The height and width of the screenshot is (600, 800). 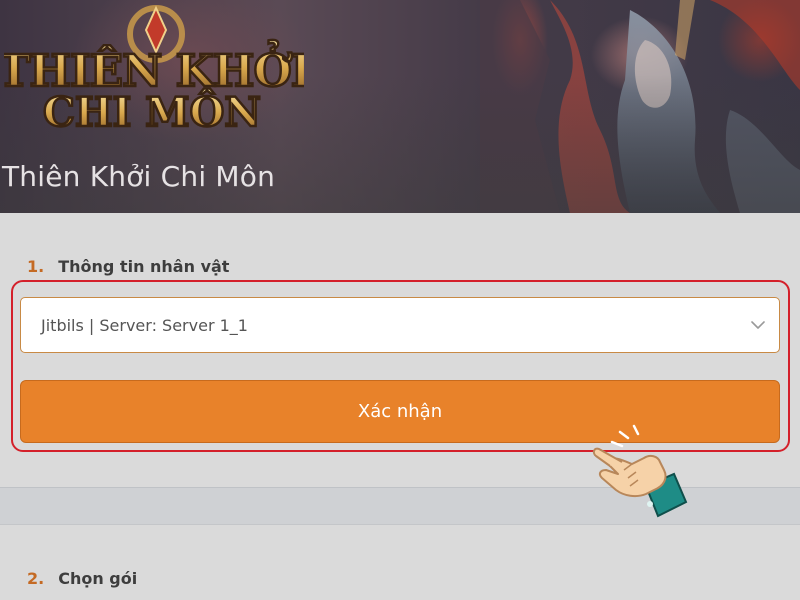 I want to click on section-number: 1., so click(x=36, y=266).